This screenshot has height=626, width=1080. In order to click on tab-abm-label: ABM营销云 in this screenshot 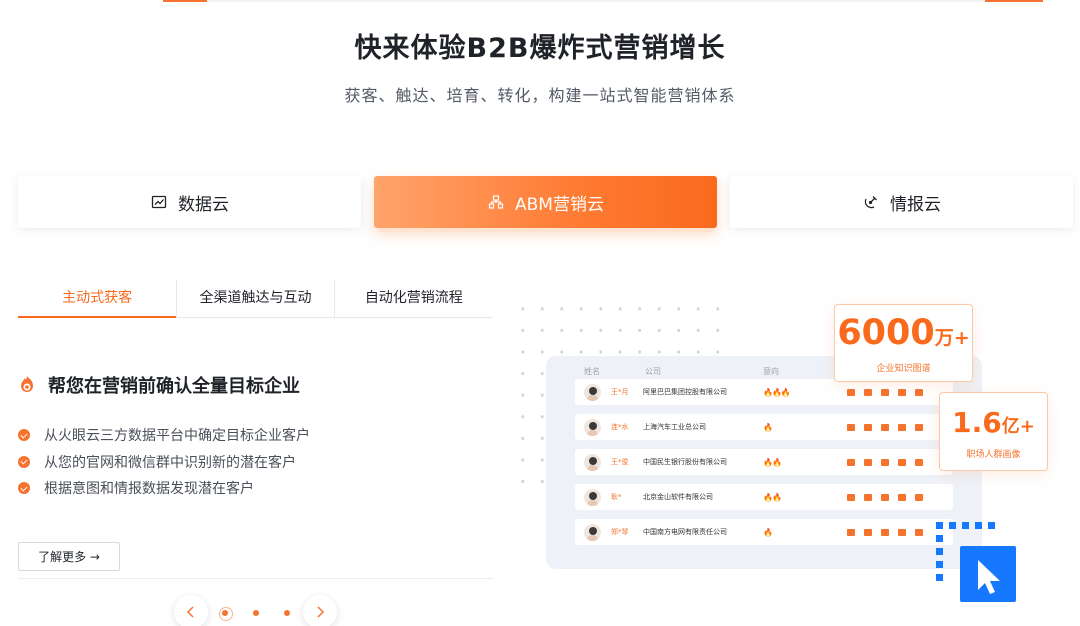, I will do `click(559, 204)`.